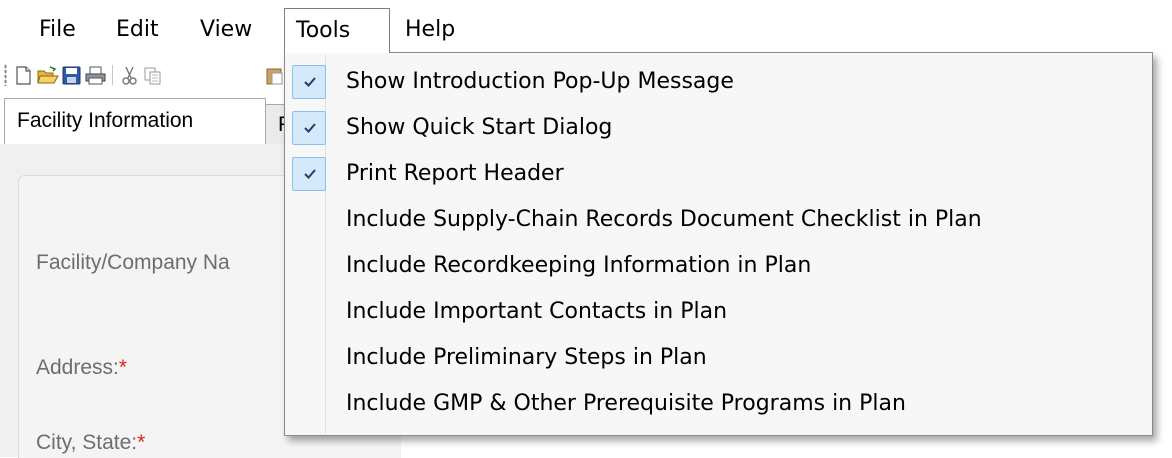  Describe the element at coordinates (95, 75) in the screenshot. I see `print-icon` at that location.